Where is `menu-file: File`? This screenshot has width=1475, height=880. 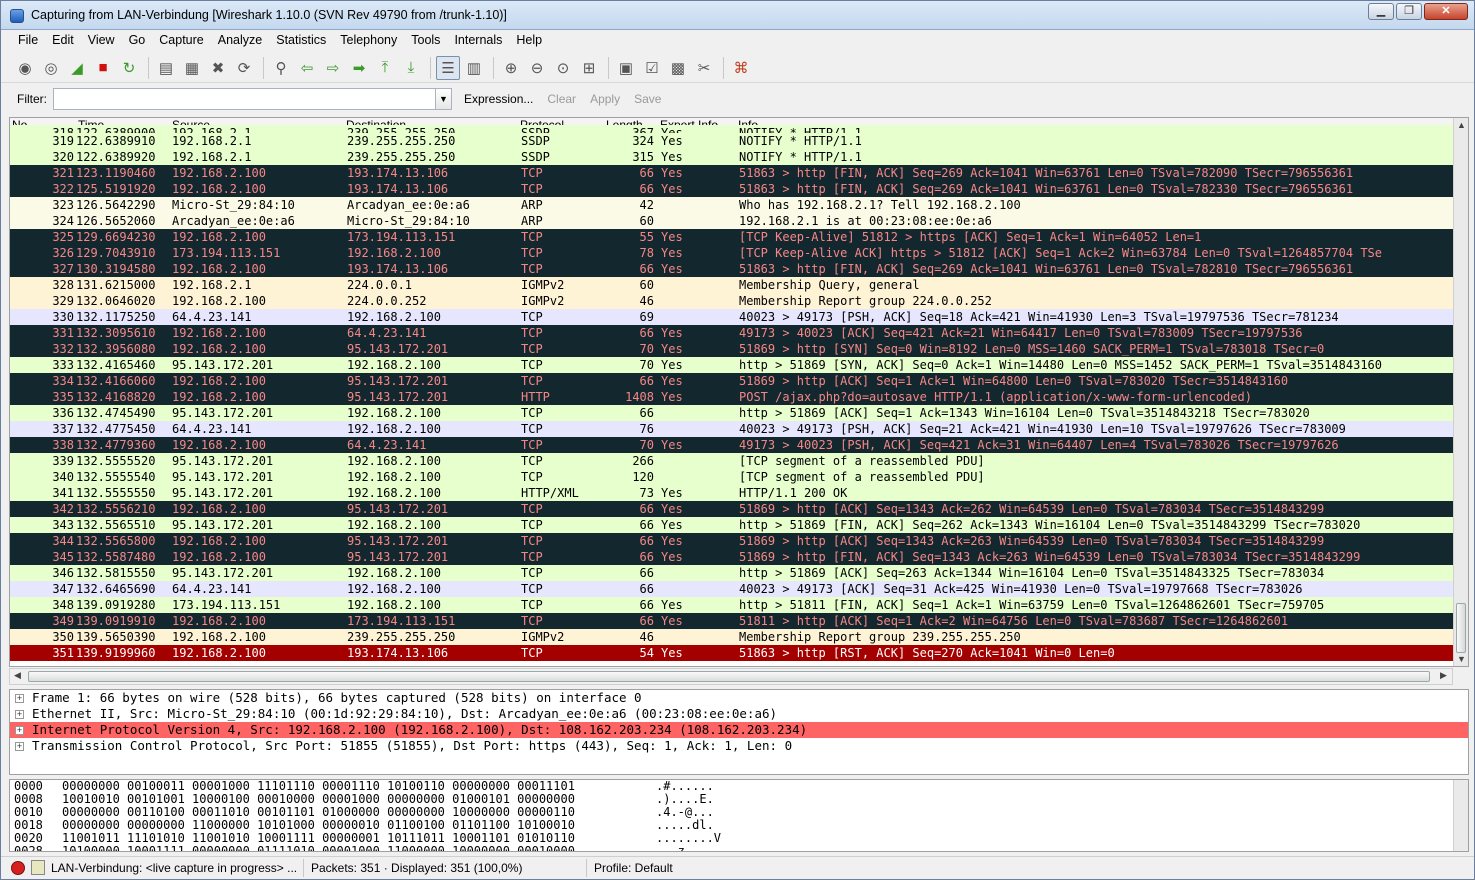 menu-file: File is located at coordinates (28, 41).